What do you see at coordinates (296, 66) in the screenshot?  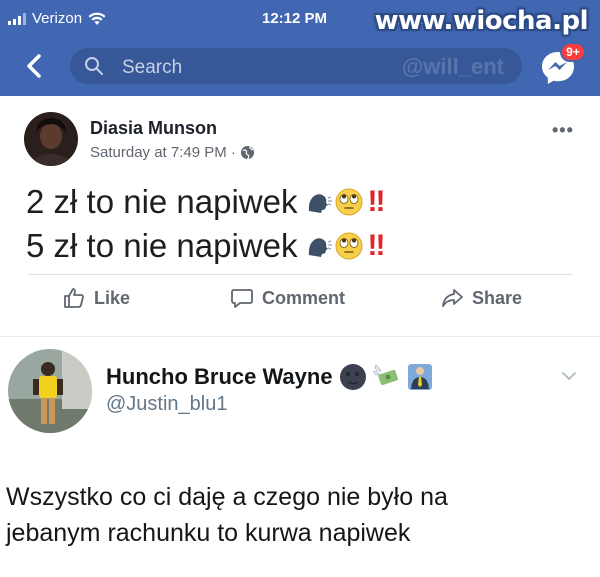 I see `search-input: Search @will_ent` at bounding box center [296, 66].